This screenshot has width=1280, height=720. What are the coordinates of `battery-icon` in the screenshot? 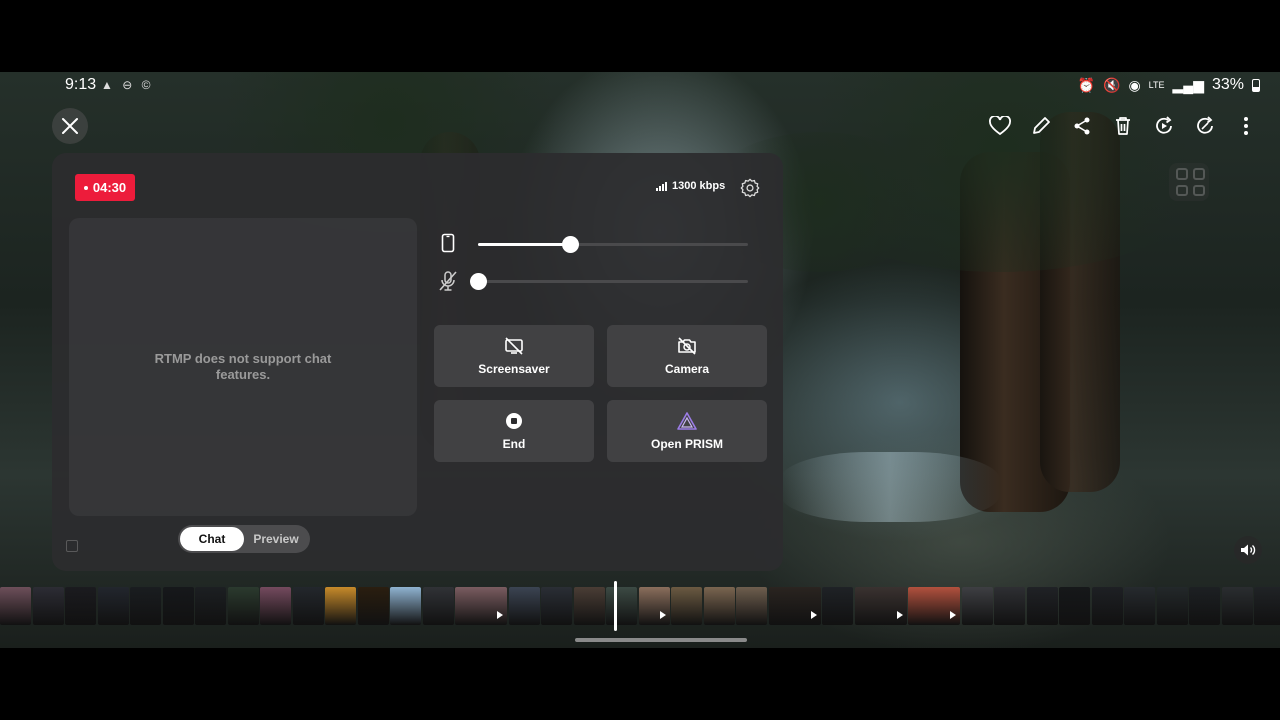 It's located at (1256, 85).